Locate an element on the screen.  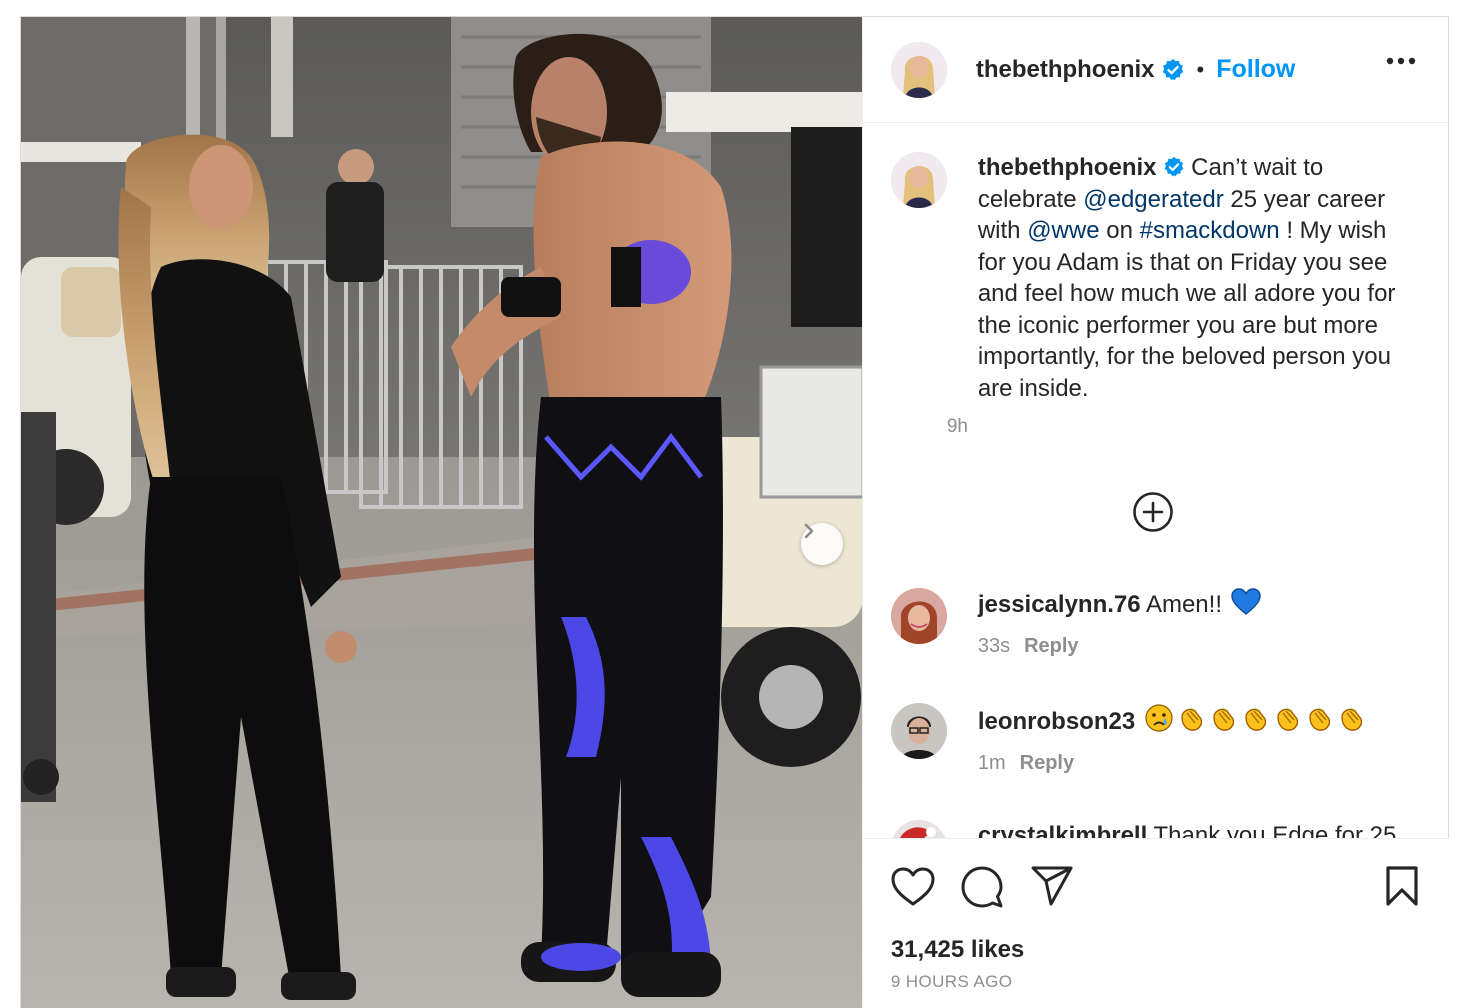
blue-heart-icon is located at coordinates (1245, 601).